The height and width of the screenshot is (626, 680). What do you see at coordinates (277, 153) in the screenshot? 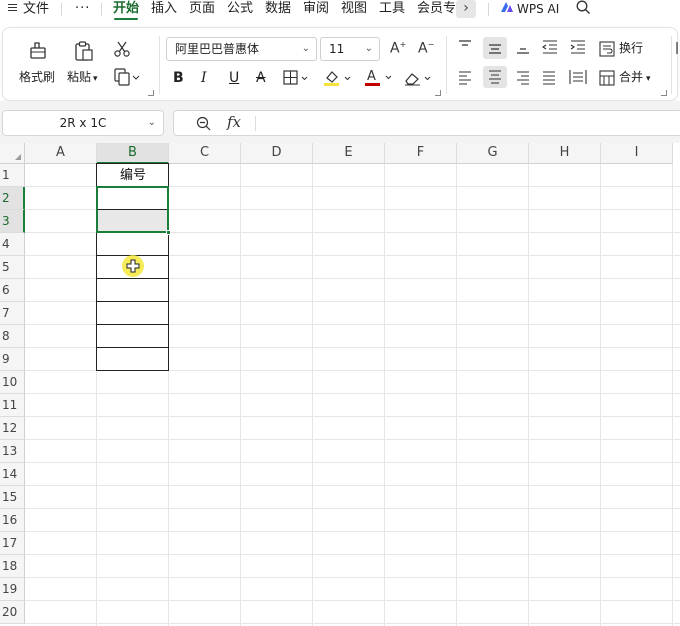
I see `column-header-d: D` at bounding box center [277, 153].